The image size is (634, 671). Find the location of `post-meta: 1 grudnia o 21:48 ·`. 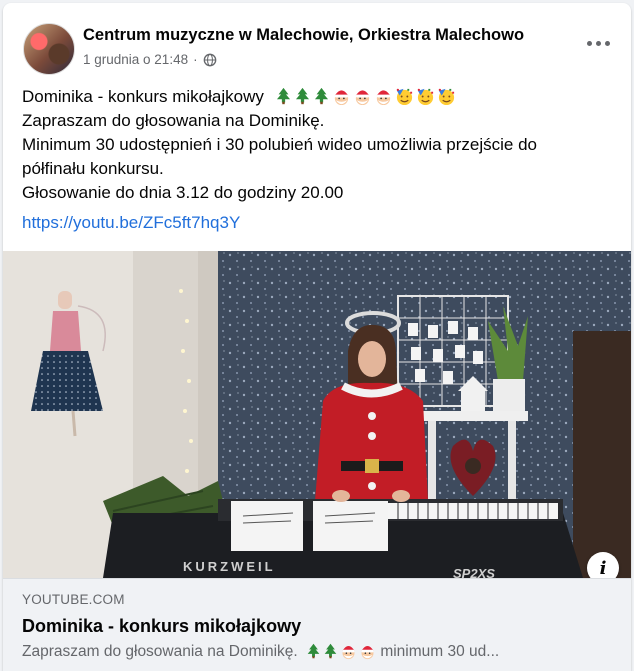

post-meta: 1 grudnia o 21:48 · is located at coordinates (150, 59).